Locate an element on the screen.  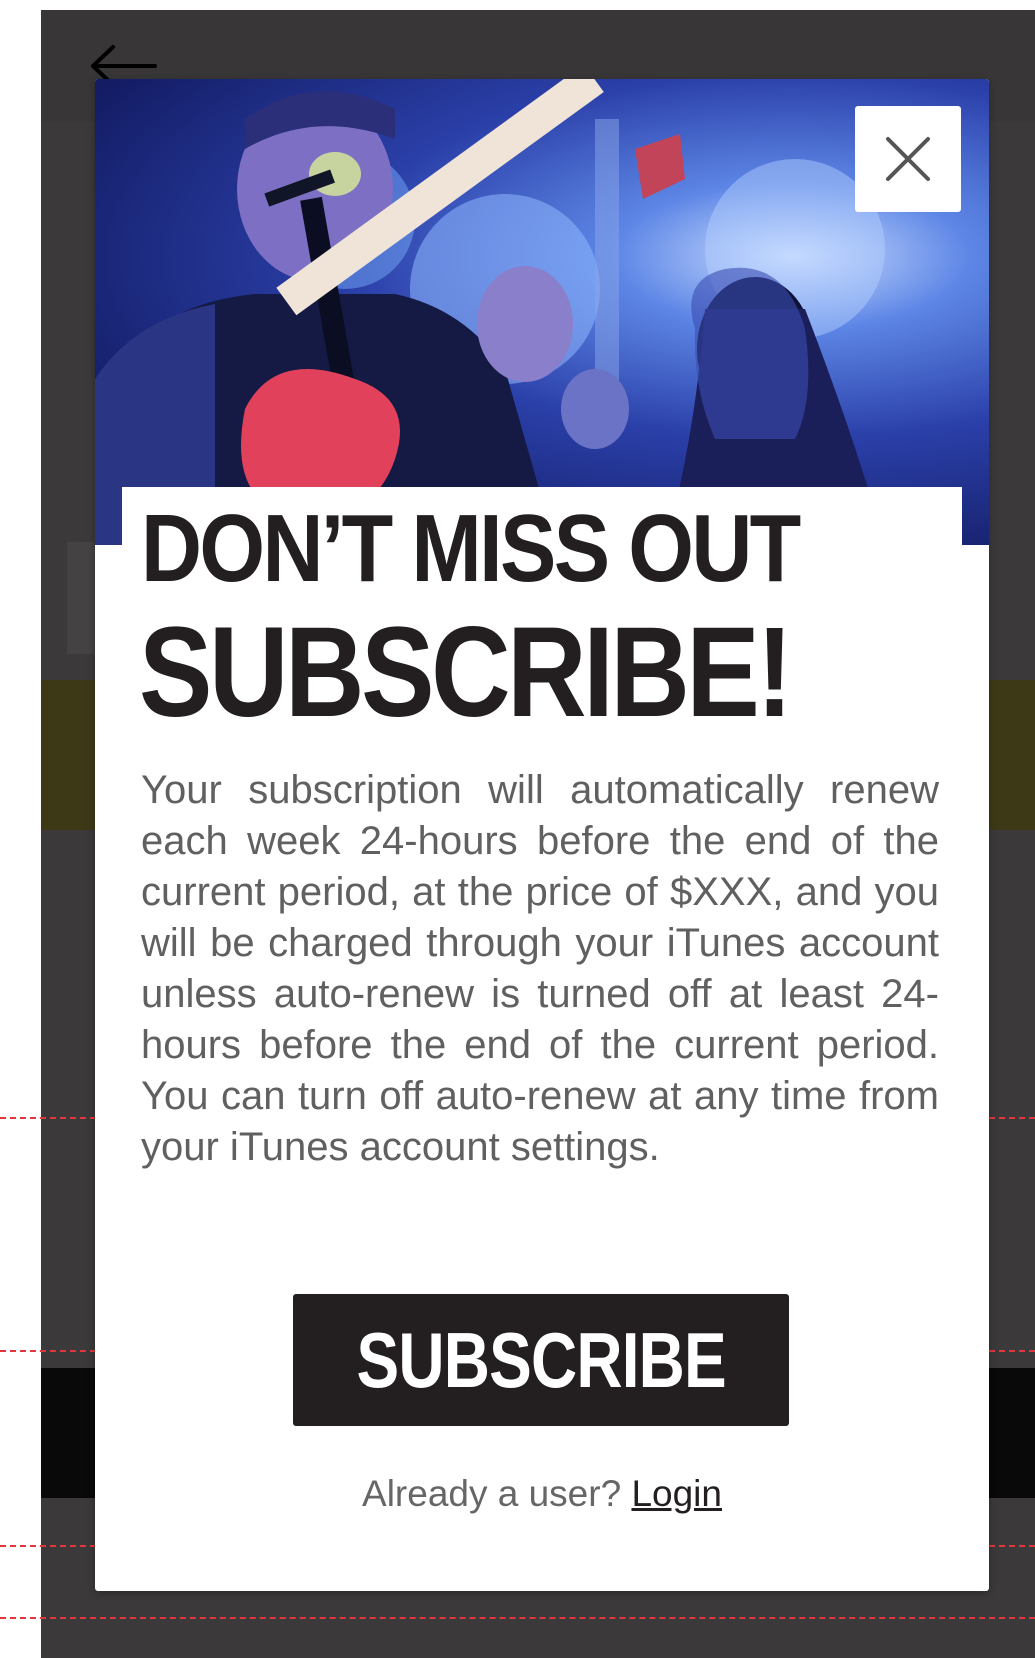
login-prompt-text: Already a user? is located at coordinates (492, 1493).